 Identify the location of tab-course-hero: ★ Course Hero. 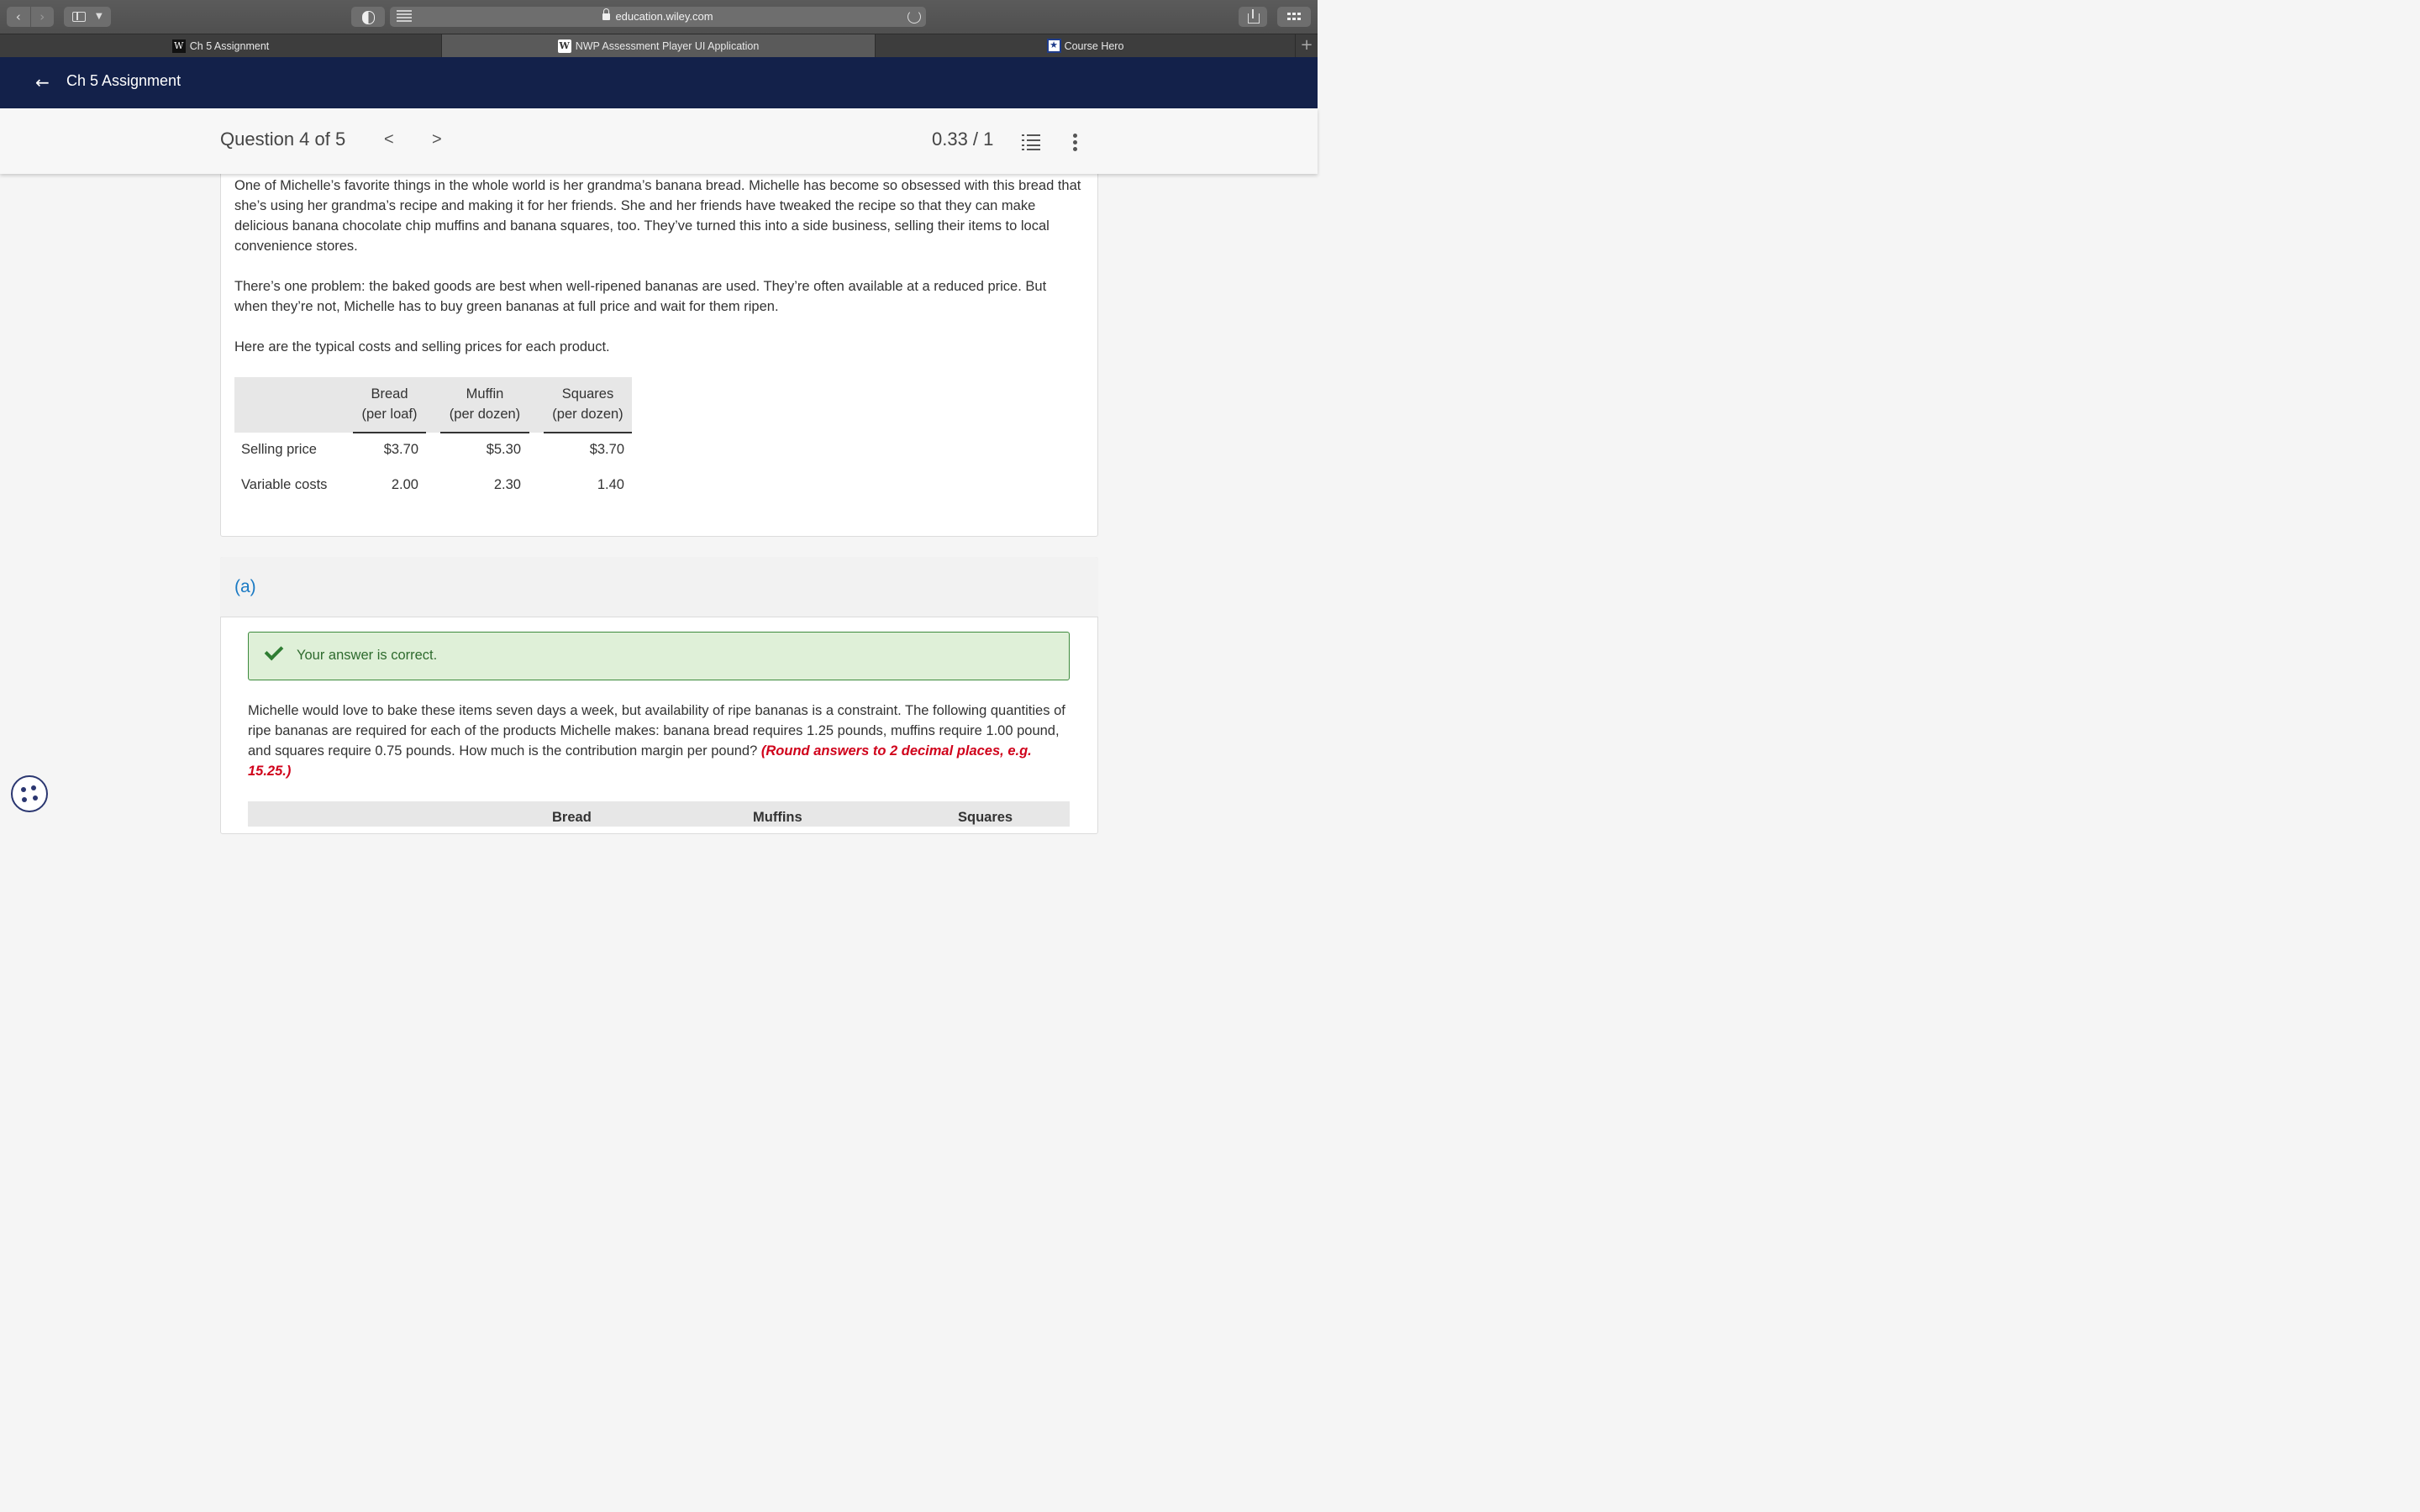
(1085, 46).